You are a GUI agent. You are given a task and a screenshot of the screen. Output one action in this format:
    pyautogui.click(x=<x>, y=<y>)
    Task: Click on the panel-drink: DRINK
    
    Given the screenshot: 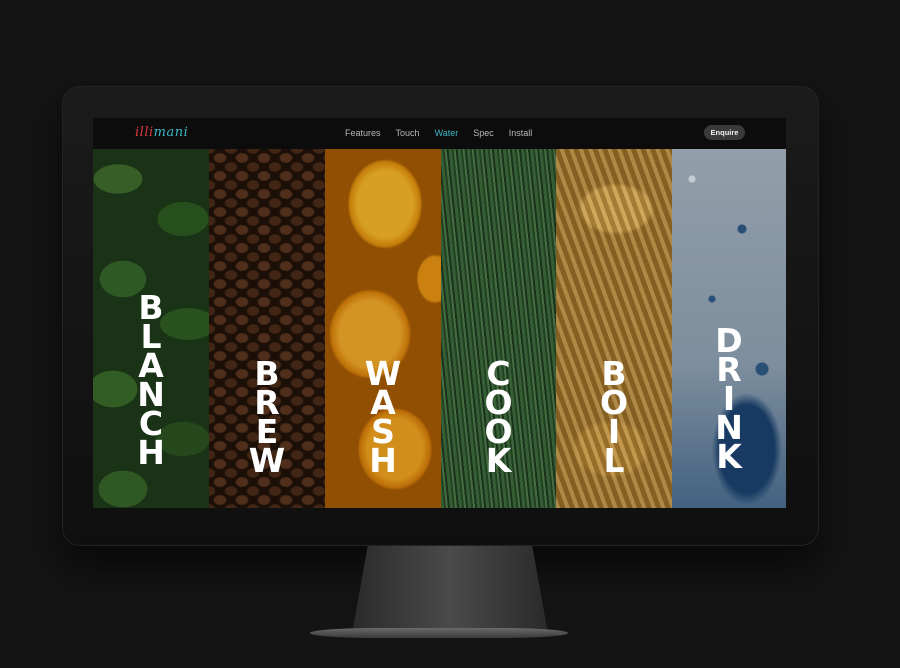 What is the action you would take?
    pyautogui.click(x=729, y=328)
    